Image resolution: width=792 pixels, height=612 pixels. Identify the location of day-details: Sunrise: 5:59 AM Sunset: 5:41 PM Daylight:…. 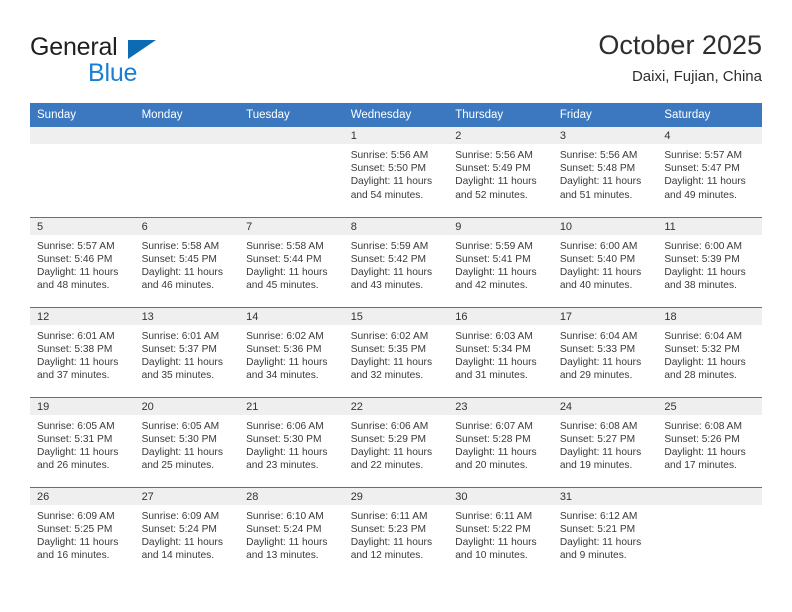
(500, 264).